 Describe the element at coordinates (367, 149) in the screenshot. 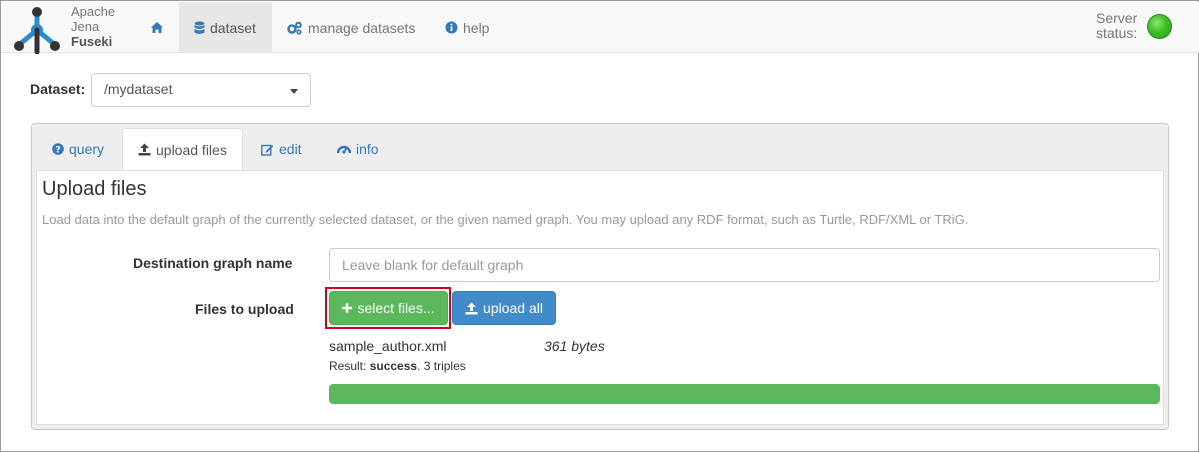

I see `tab-info-label: info` at that location.